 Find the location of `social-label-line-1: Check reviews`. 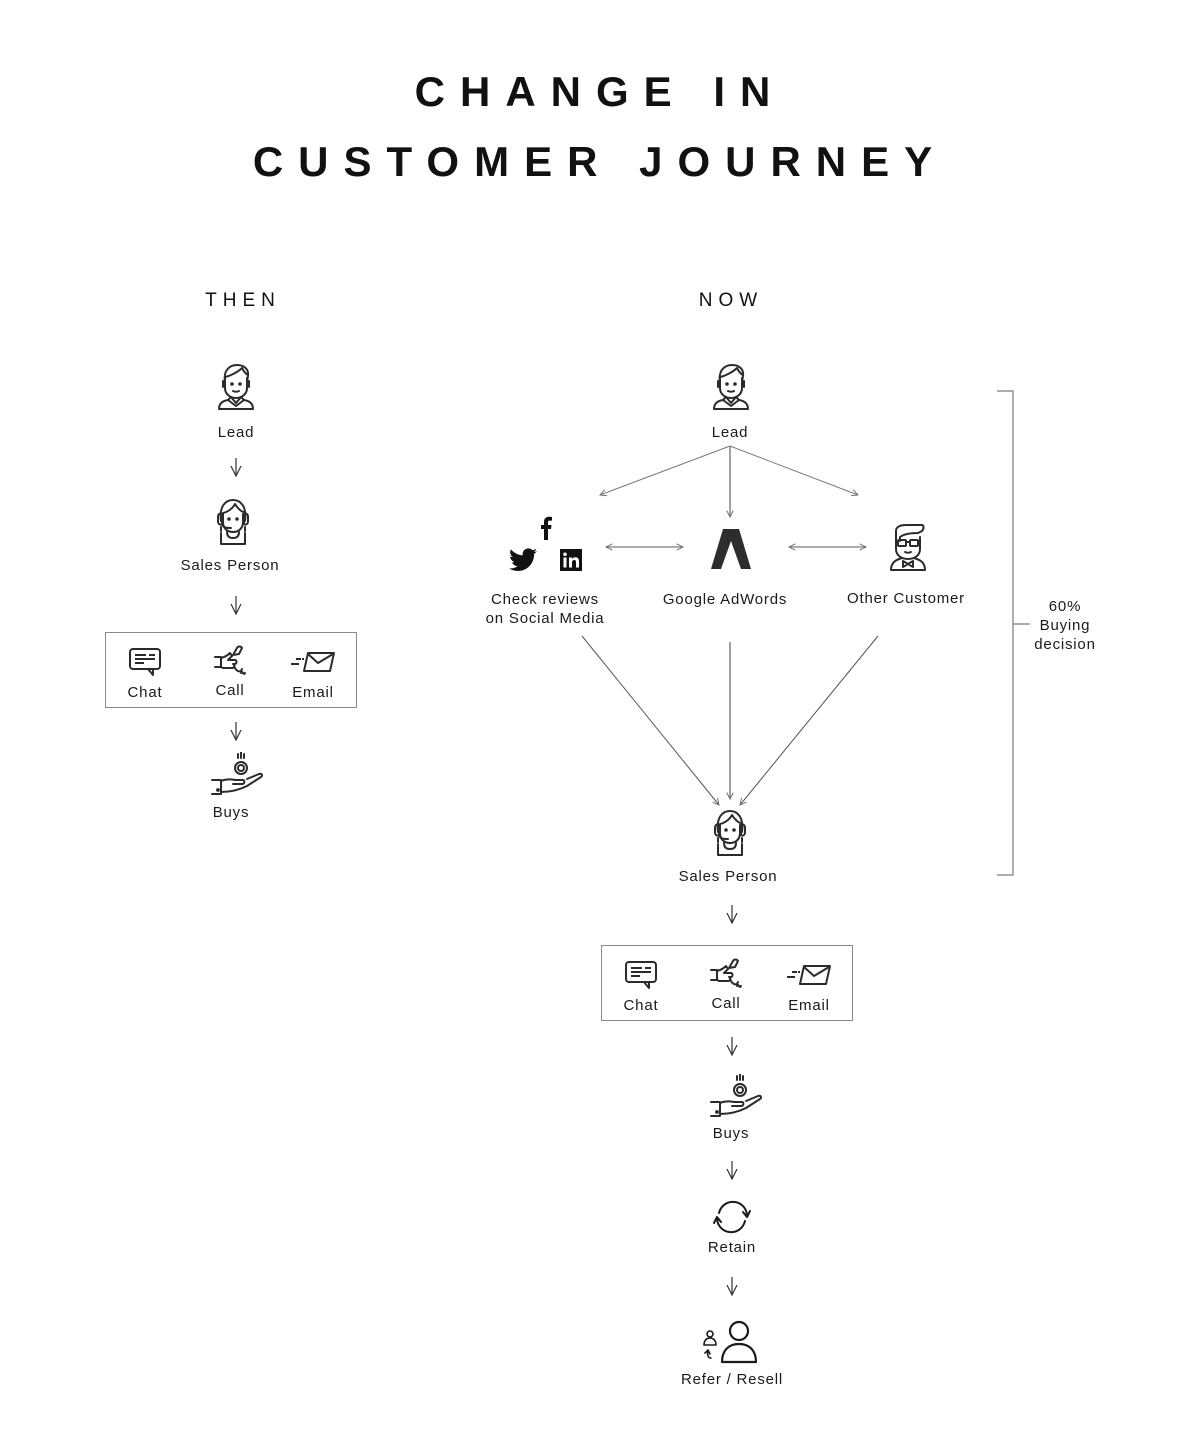

social-label-line-1: Check reviews is located at coordinates (545, 599).